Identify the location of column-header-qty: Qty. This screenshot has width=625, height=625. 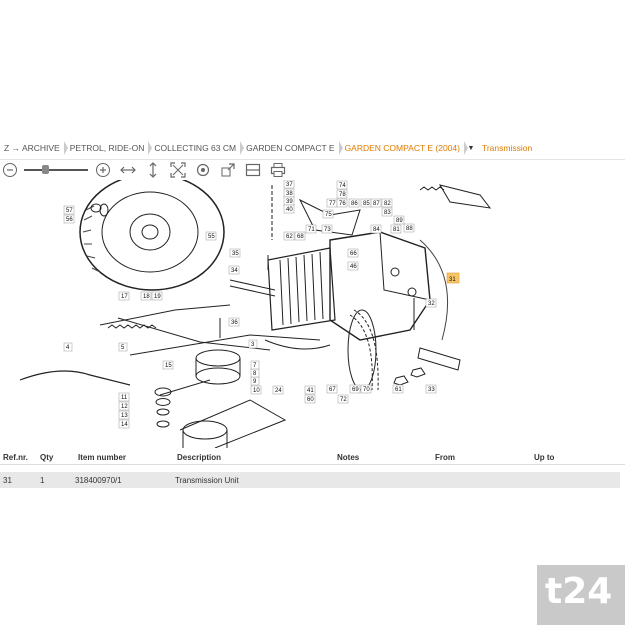
(46, 457).